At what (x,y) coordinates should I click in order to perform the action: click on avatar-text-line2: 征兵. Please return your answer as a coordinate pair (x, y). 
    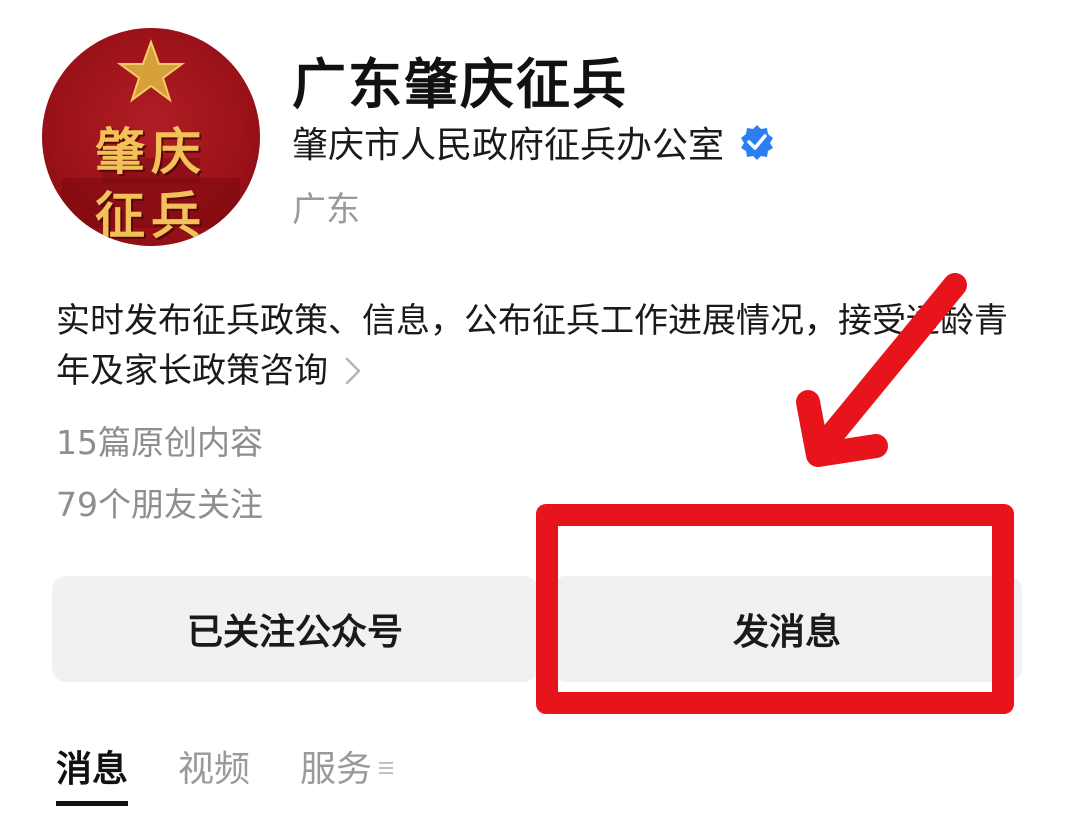
    Looking at the image, I should click on (151, 215).